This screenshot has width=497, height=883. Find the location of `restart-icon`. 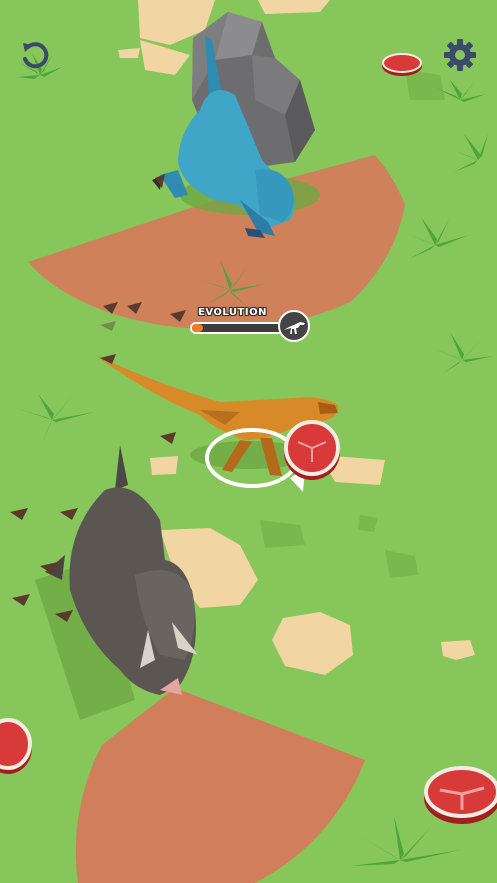

restart-icon is located at coordinates (36, 55).